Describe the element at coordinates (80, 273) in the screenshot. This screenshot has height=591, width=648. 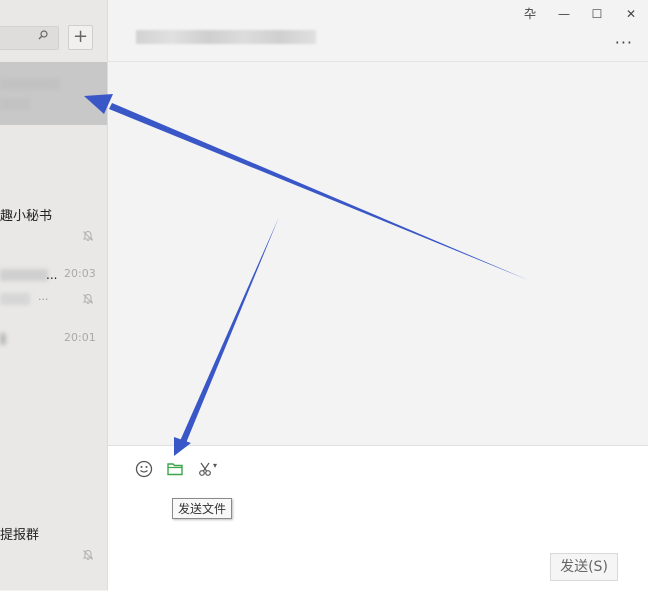
I see `message-time: 20:03` at that location.